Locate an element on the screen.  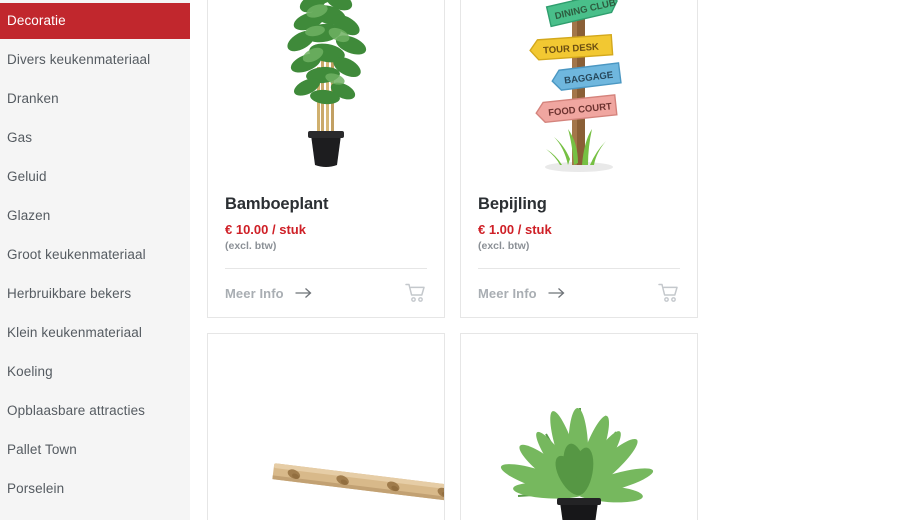
sidebar-item-label: Herbruikbare bekers is located at coordinates (69, 293).